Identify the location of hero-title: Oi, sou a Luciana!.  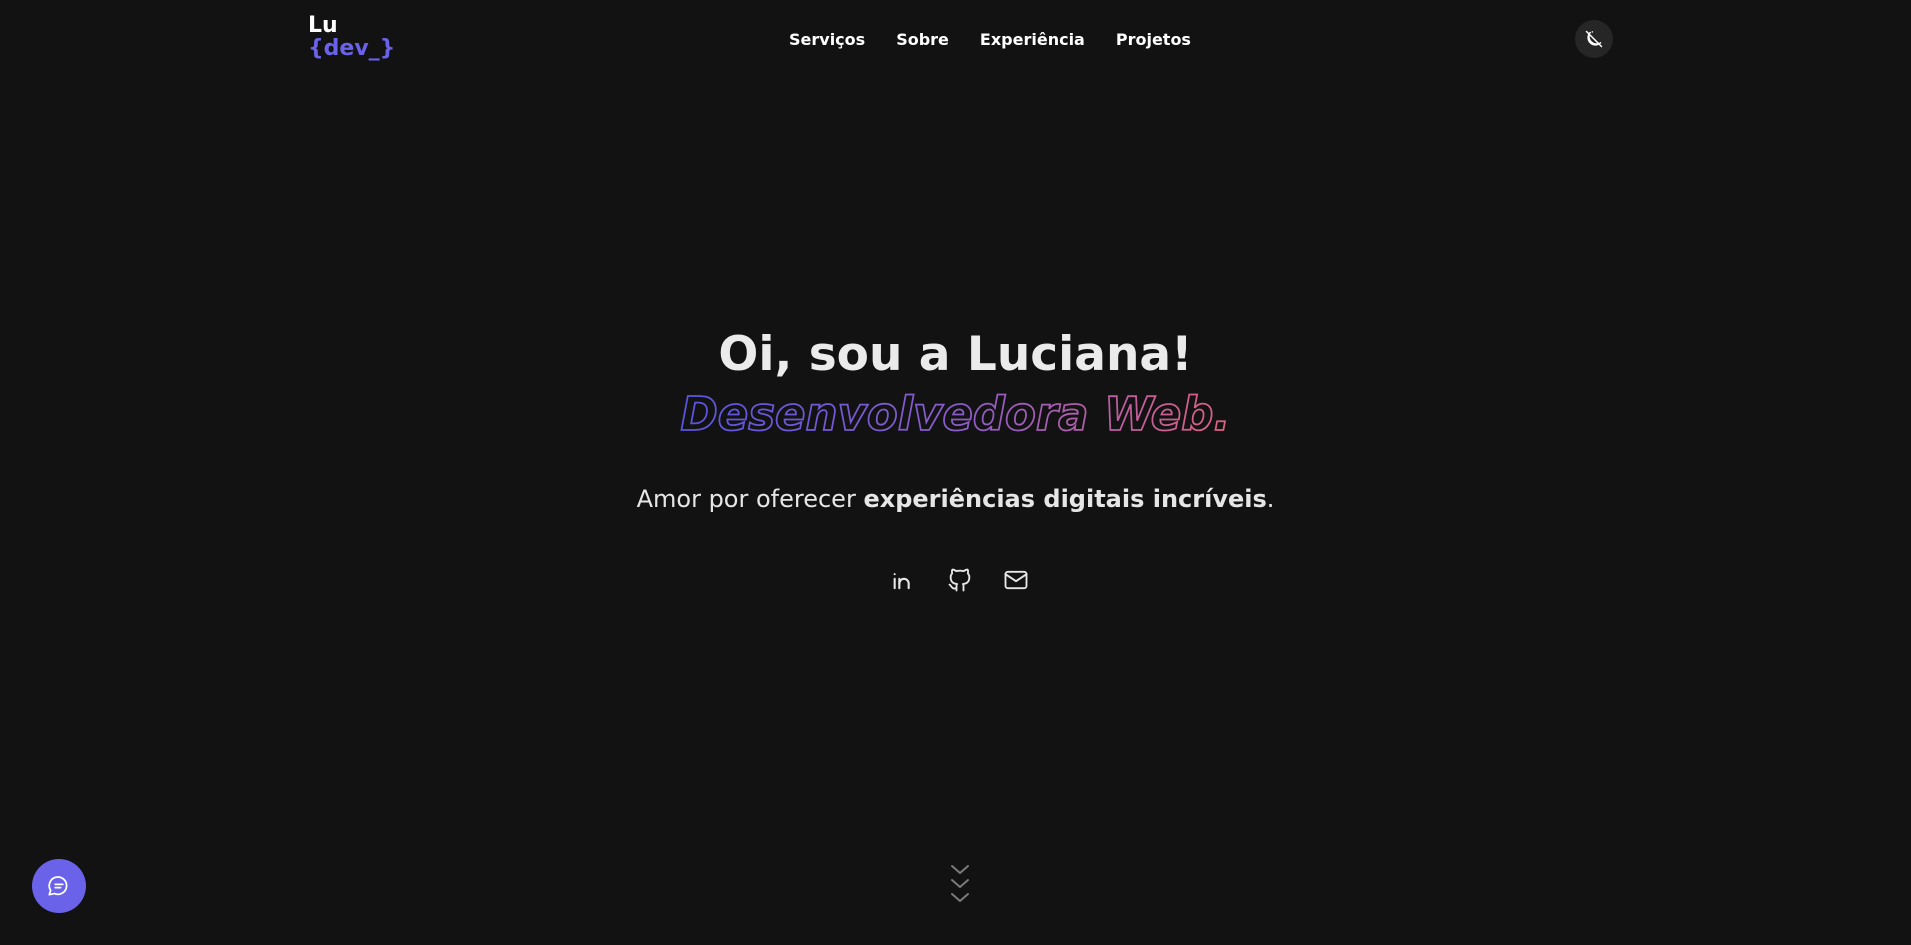
(955, 354).